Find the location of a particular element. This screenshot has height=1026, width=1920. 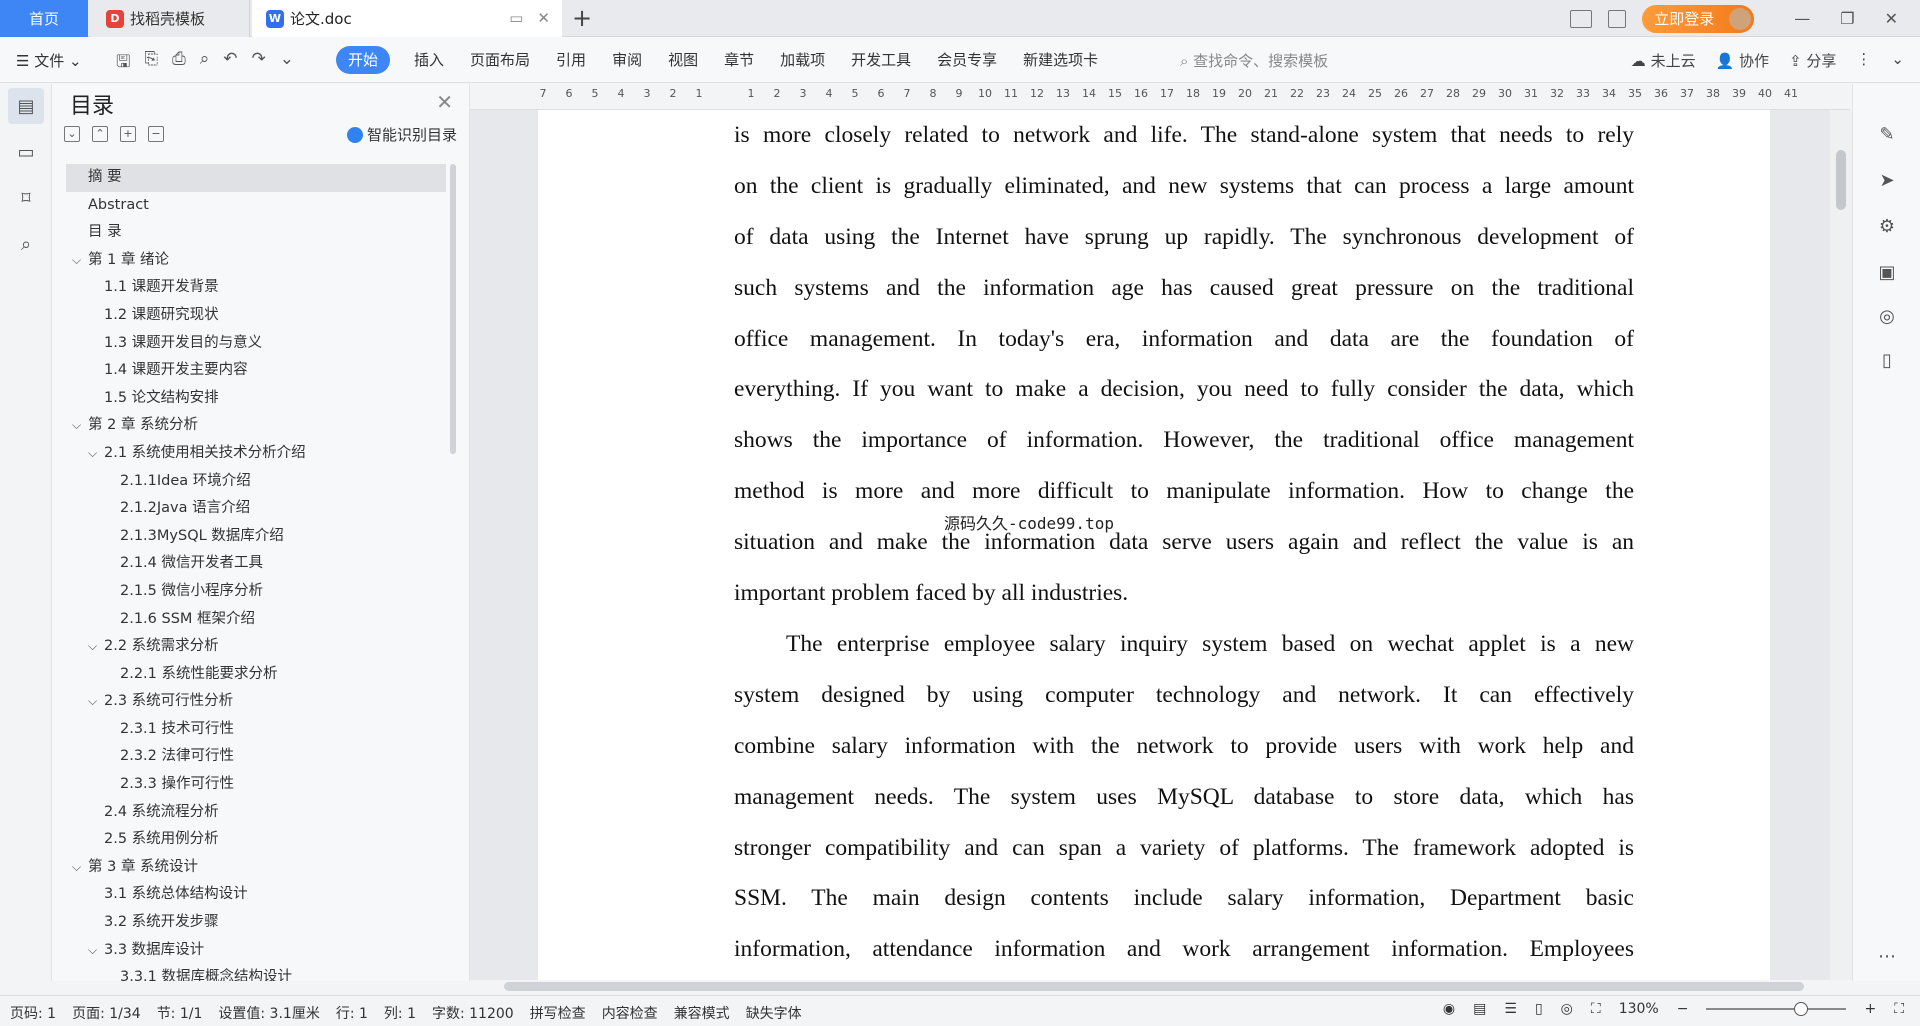

pin-icon: ▭ is located at coordinates (516, 18).